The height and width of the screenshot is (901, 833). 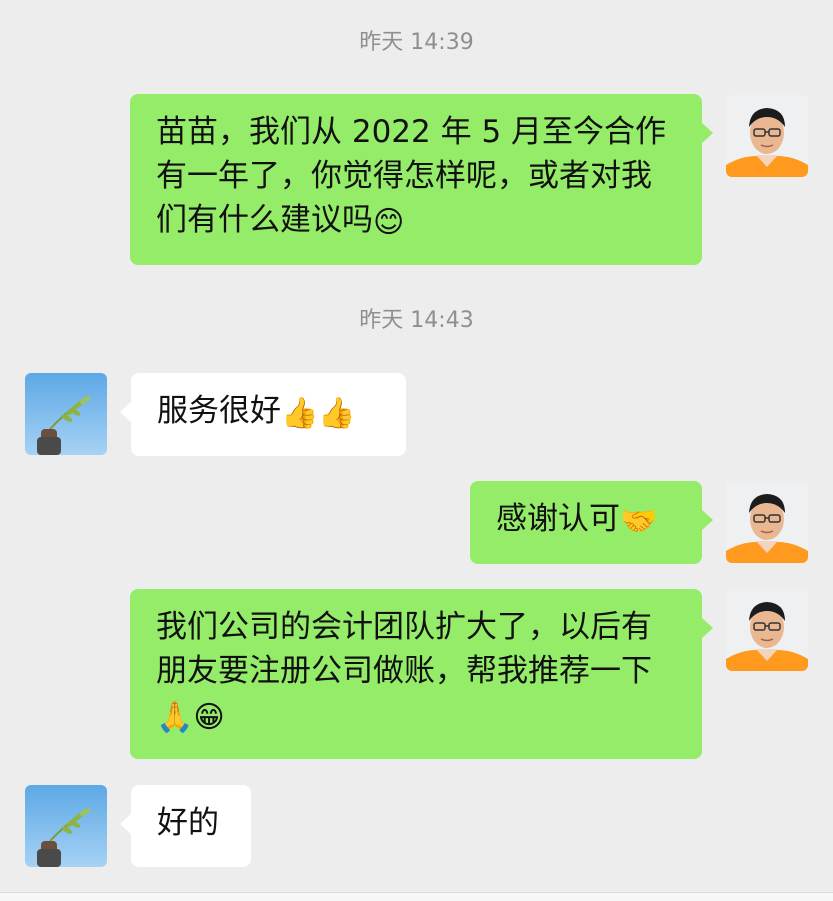 What do you see at coordinates (416, 42) in the screenshot?
I see `timestamp: 昨天 14:39` at bounding box center [416, 42].